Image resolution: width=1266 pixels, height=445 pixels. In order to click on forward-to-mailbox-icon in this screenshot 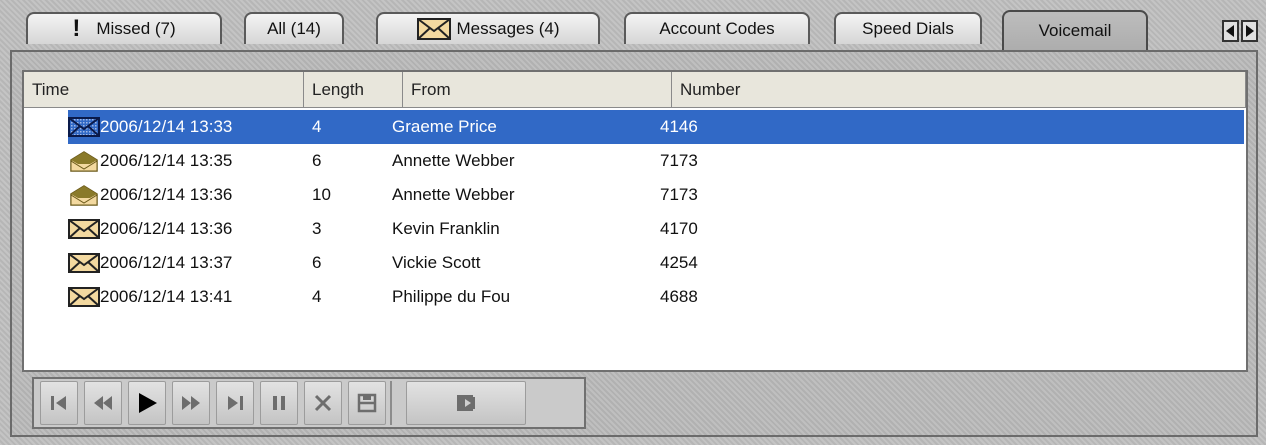, I will do `click(466, 403)`.